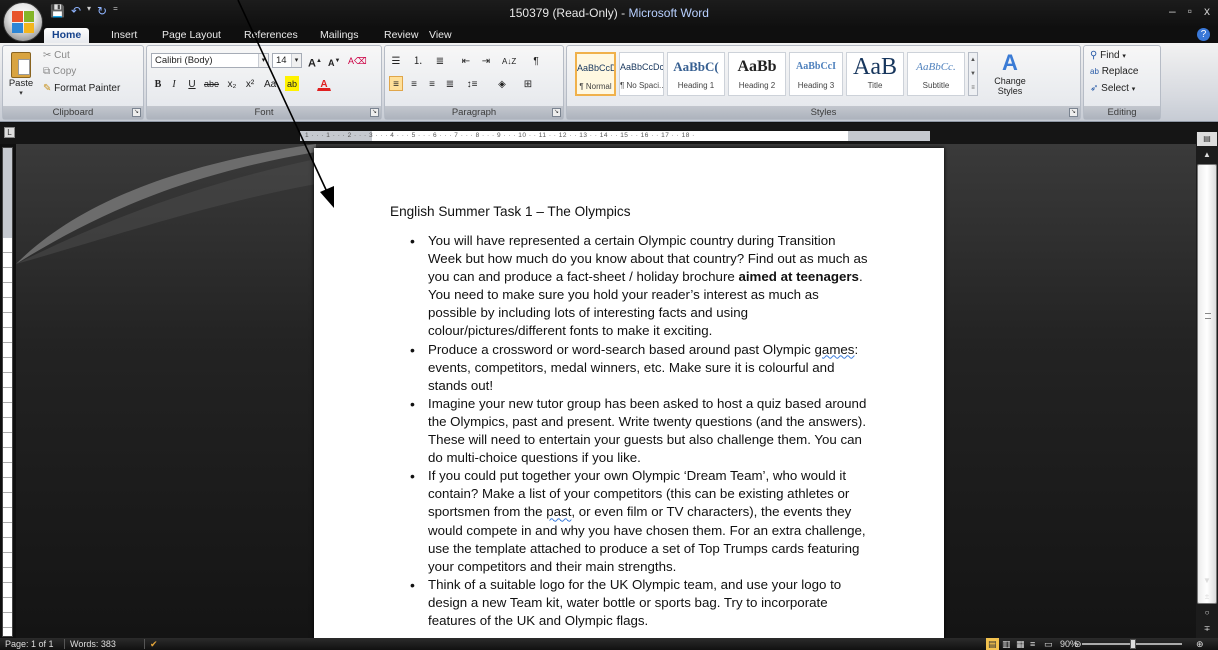 The height and width of the screenshot is (650, 1218). I want to click on vertical-scrollbar: ▤ ▲ ▼ ± ○ ∓, so click(1207, 385).